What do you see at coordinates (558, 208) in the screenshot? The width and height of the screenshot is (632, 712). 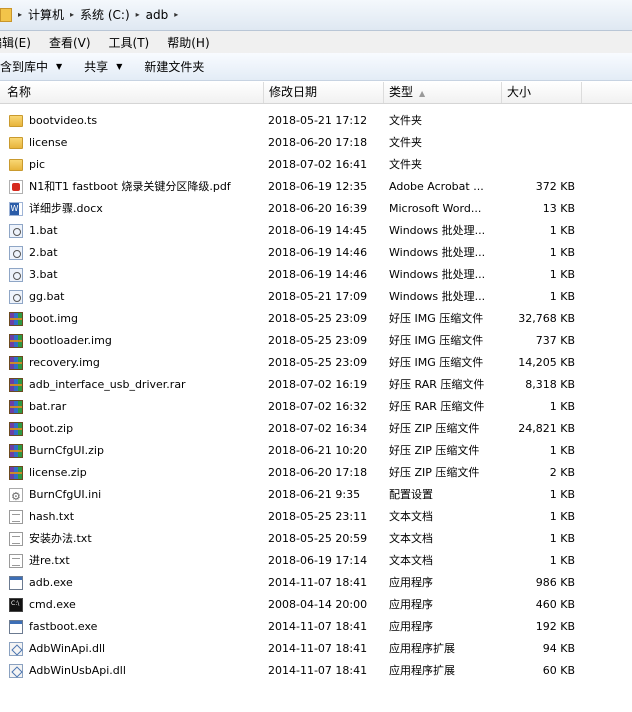 I see `file-size: 13 KB` at bounding box center [558, 208].